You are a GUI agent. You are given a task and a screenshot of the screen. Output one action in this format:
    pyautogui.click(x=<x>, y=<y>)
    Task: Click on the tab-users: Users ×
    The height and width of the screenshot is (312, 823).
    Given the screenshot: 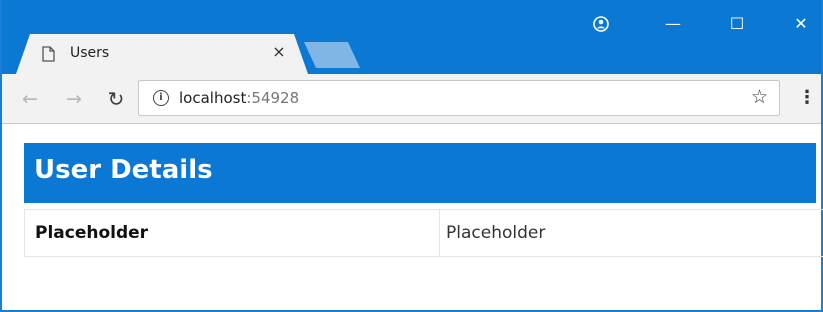 What is the action you would take?
    pyautogui.click(x=162, y=54)
    